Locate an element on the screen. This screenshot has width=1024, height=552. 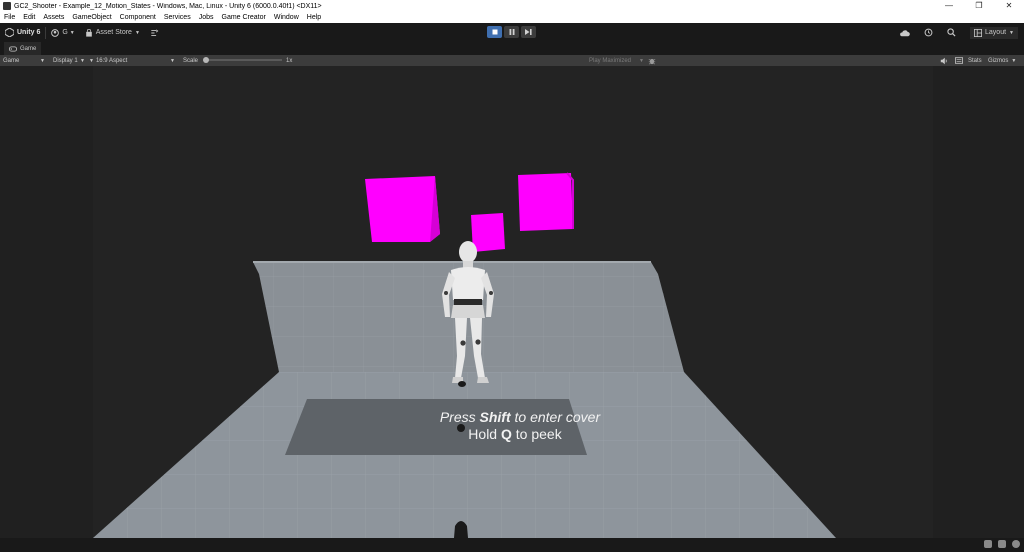
toolbar-right: Layout ▼ is located at coordinates (958, 32).